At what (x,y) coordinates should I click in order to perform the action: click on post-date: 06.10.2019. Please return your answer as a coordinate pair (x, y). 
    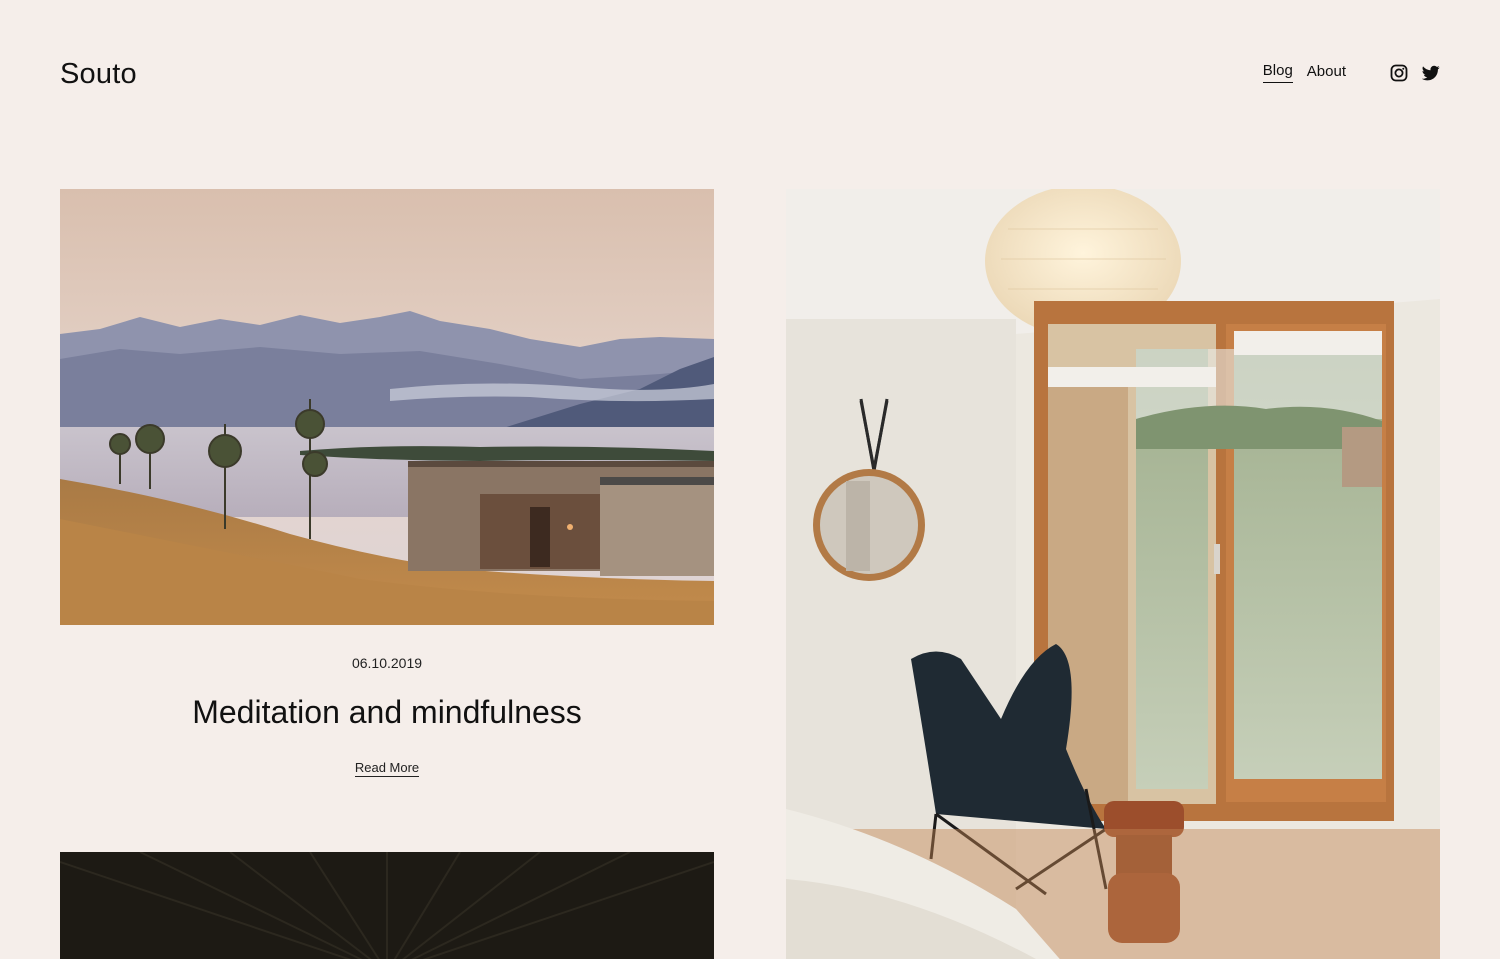
    Looking at the image, I should click on (387, 663).